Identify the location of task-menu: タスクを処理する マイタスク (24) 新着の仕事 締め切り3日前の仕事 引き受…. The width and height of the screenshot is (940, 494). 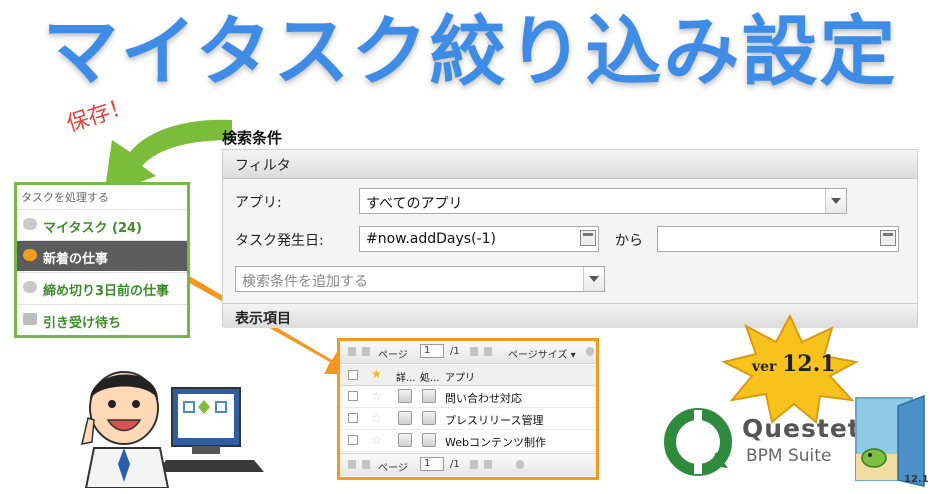
(102, 260).